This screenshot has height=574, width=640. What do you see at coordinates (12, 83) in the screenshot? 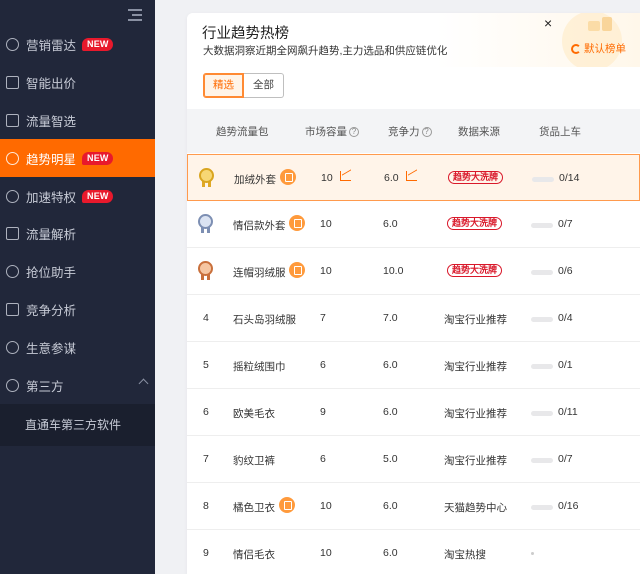
I see `bid-icon` at bounding box center [12, 83].